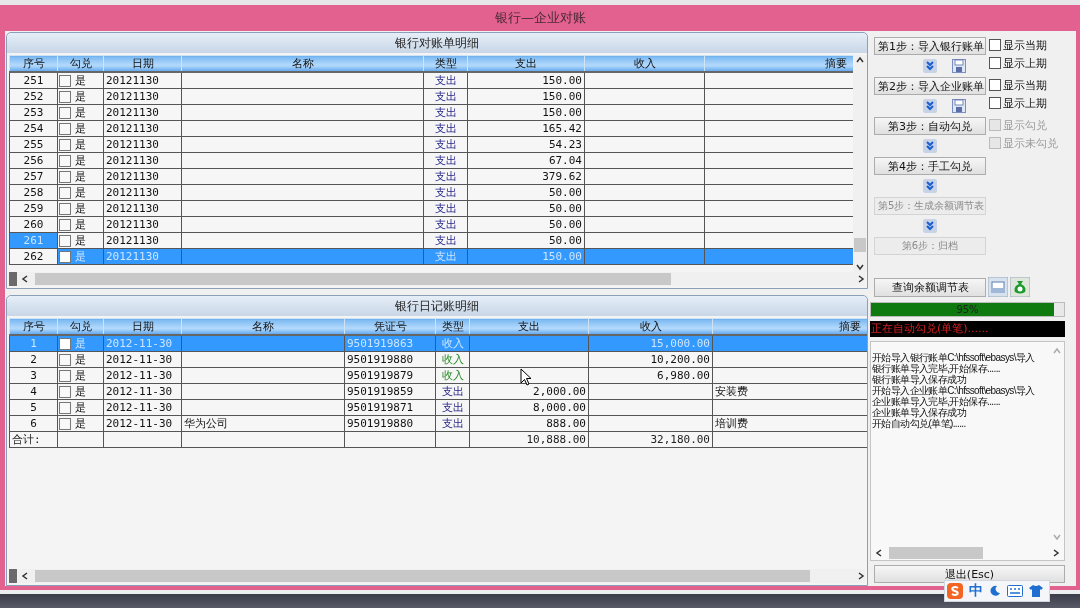  I want to click on step-button: 第1步：导入银行账单, so click(930, 46).